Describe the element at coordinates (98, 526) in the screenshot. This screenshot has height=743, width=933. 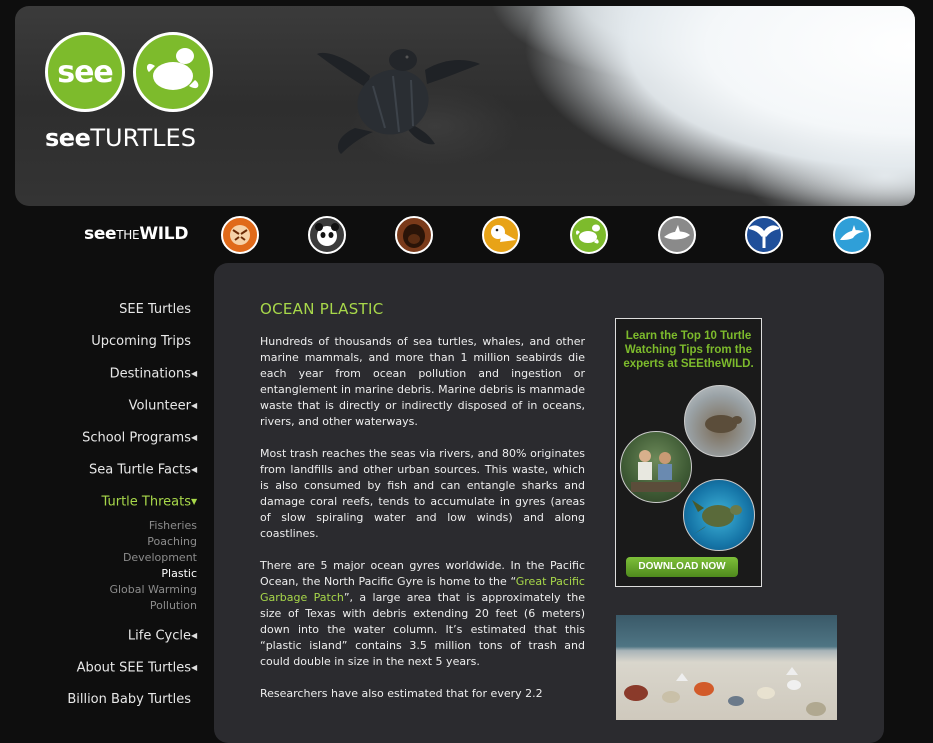
I see `subnav-item-fisheries: Fisheries` at that location.